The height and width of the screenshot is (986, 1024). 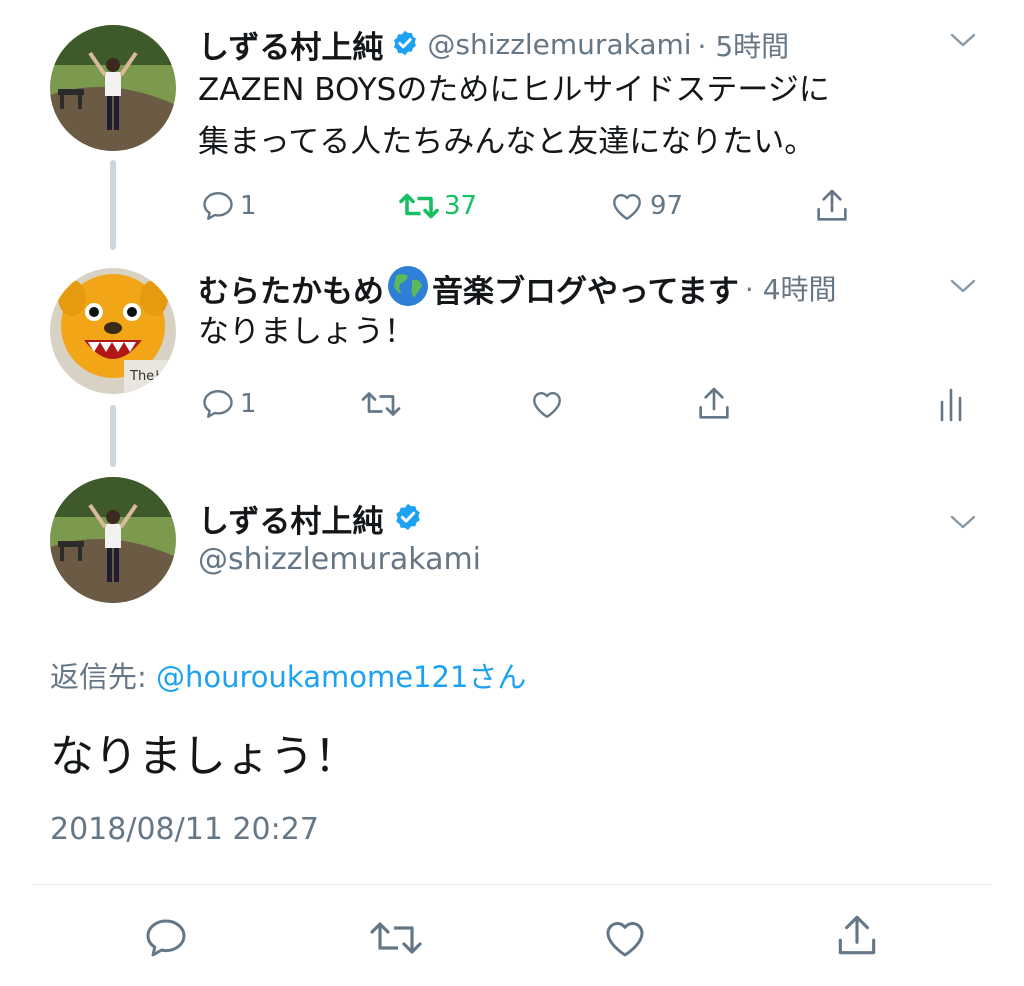 What do you see at coordinates (148, 376) in the screenshot?
I see `avatar-caption: Theピ` at bounding box center [148, 376].